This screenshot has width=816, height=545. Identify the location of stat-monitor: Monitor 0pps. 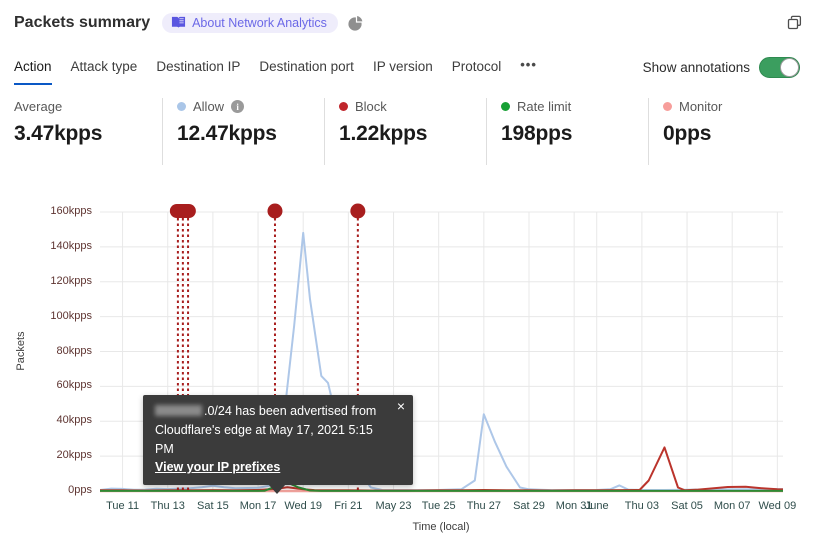
(729, 131).